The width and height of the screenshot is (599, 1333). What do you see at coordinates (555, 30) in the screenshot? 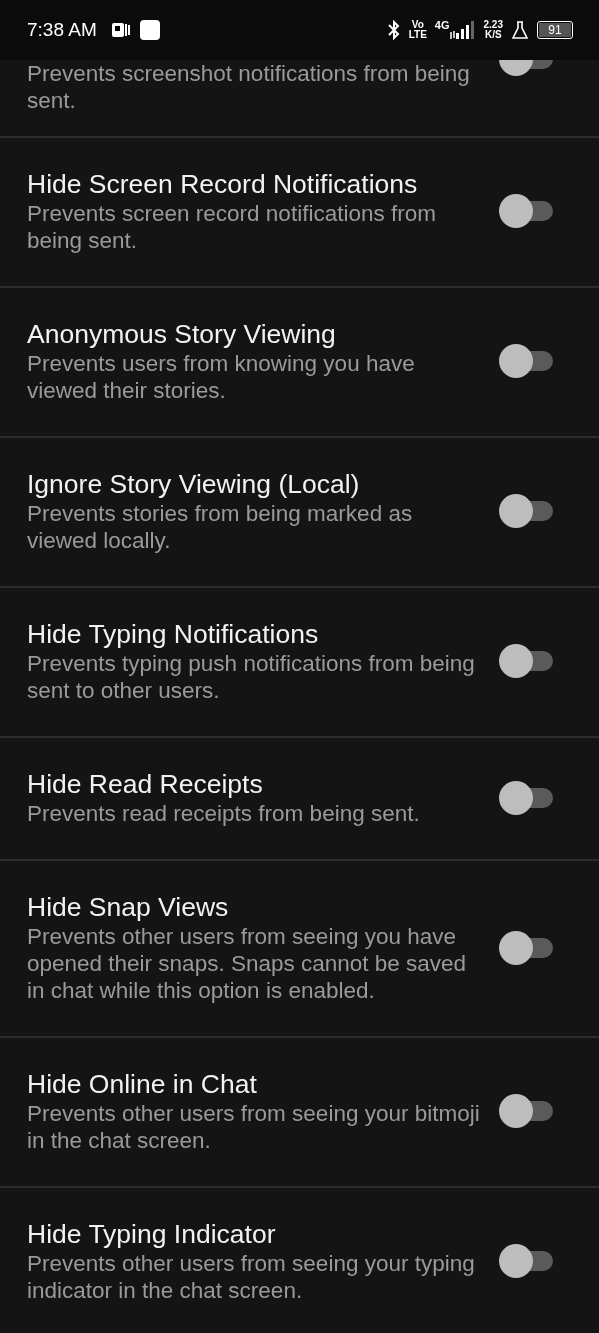
I see `battery-indicator: 91` at bounding box center [555, 30].